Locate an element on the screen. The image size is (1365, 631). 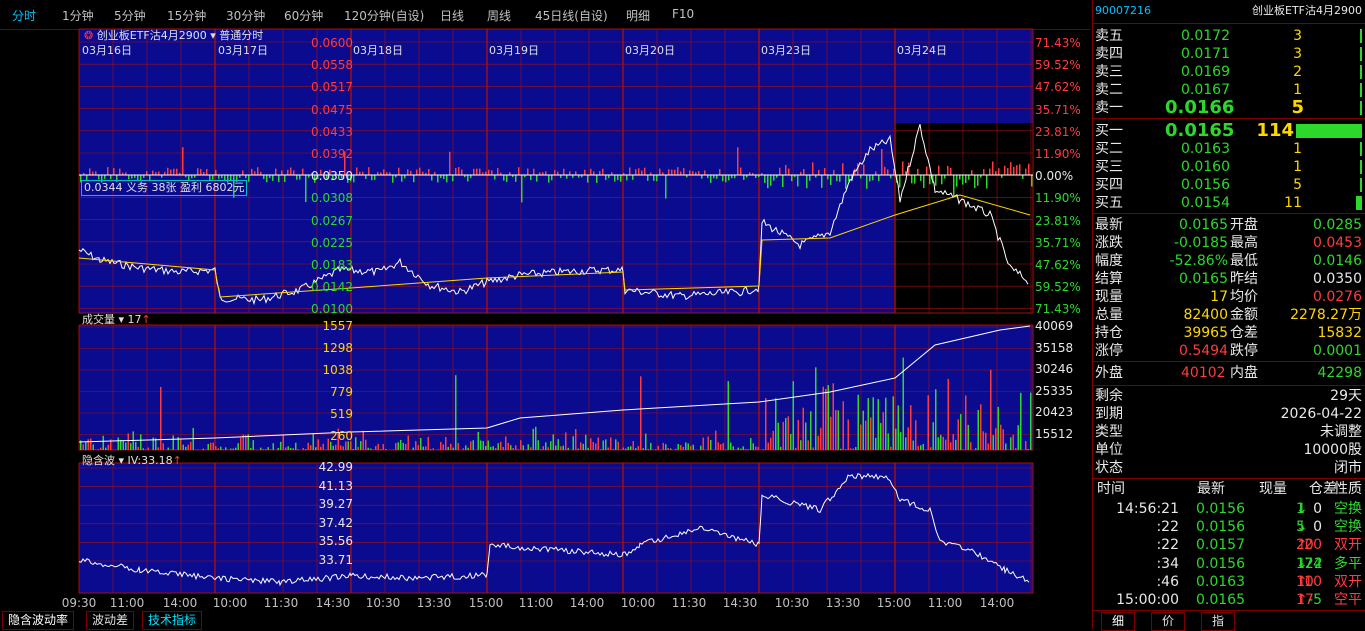
bid-row: 买三 0.0160 1 is located at coordinates (1229, 167).